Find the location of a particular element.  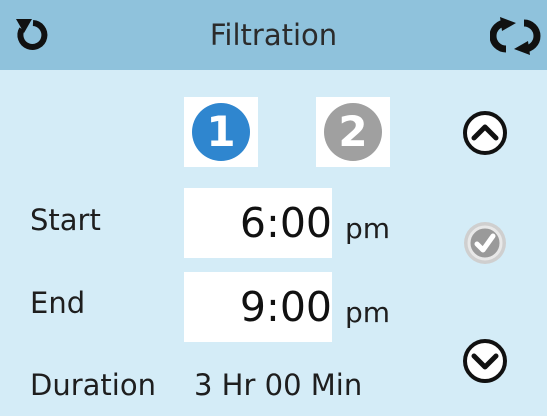

start-time-field: 6:00 is located at coordinates (258, 223).